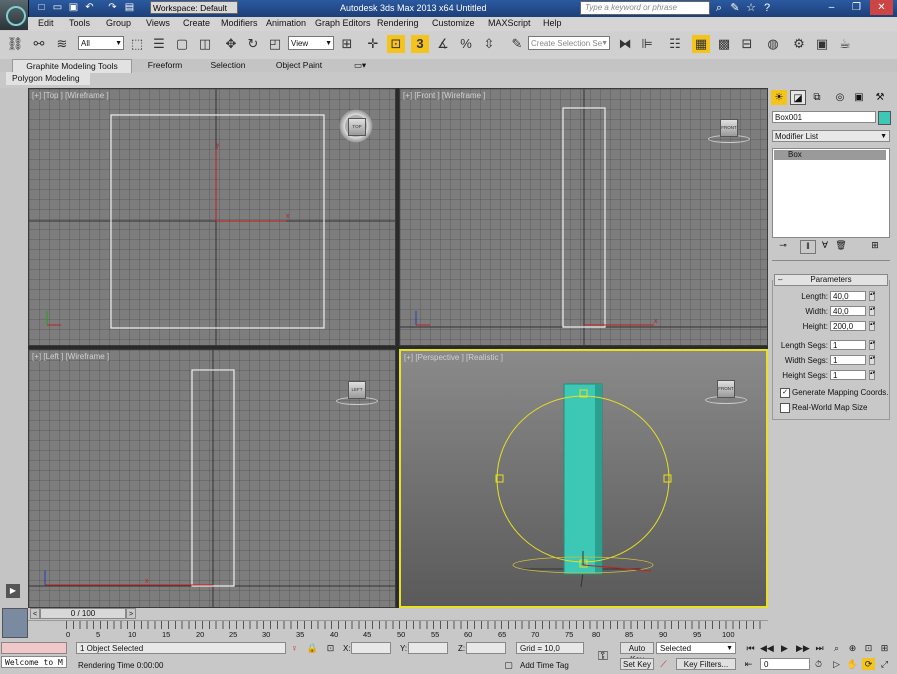 The width and height of the screenshot is (897, 674). Describe the element at coordinates (343, 23) in the screenshot. I see `menu-graph-editors: Graph Editors` at that location.